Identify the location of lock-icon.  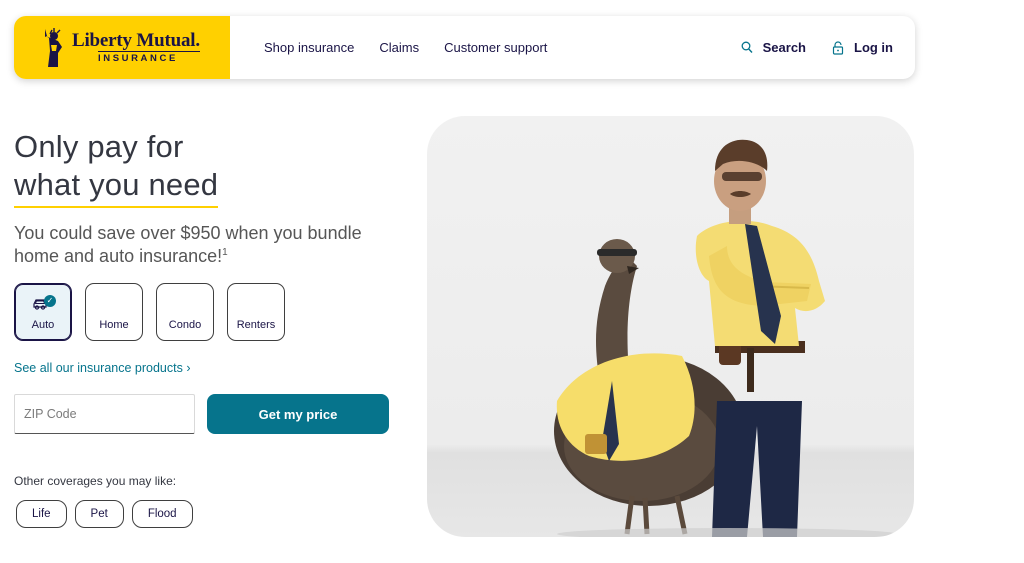
(838, 47).